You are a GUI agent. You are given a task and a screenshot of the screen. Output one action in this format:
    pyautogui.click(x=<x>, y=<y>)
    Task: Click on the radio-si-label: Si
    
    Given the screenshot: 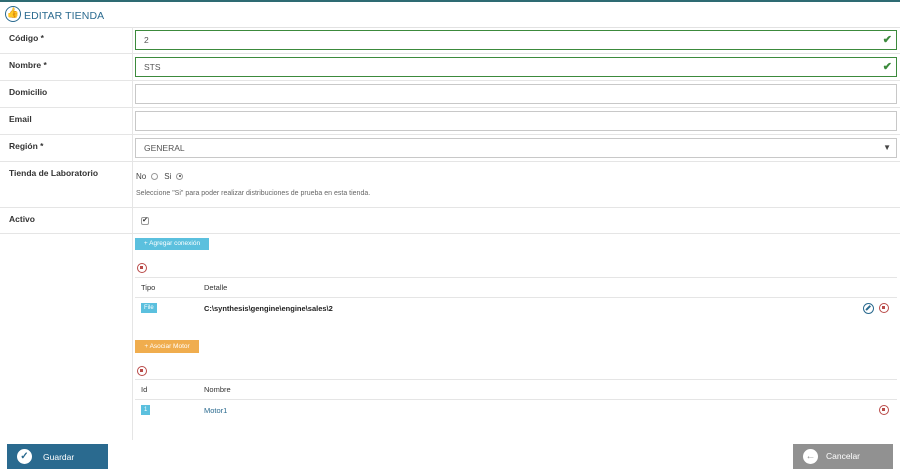 What is the action you would take?
    pyautogui.click(x=168, y=176)
    